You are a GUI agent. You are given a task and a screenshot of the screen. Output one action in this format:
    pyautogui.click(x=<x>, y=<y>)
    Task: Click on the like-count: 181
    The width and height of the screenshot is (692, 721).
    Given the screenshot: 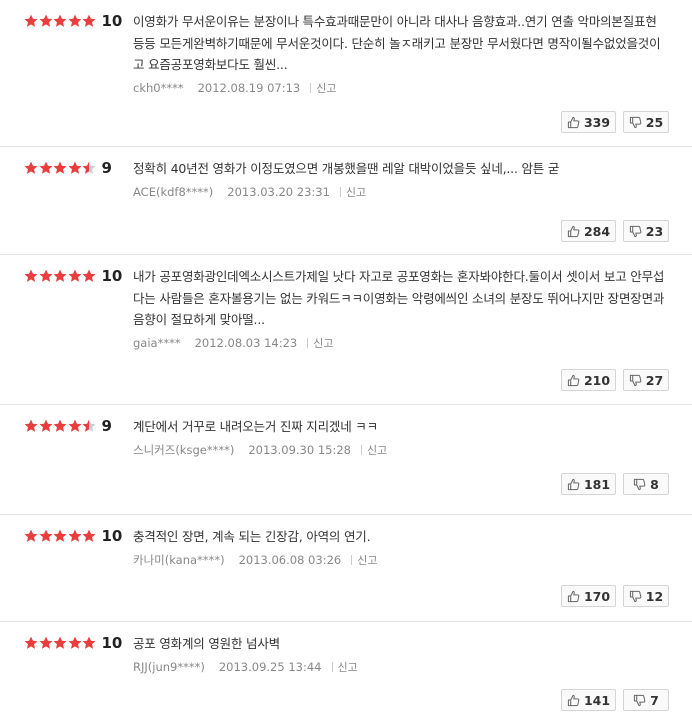 What is the action you would take?
    pyautogui.click(x=597, y=484)
    